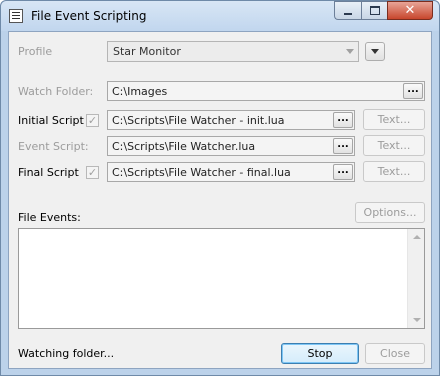 This screenshot has width=442, height=378. I want to click on stop-button: Stop, so click(320, 353).